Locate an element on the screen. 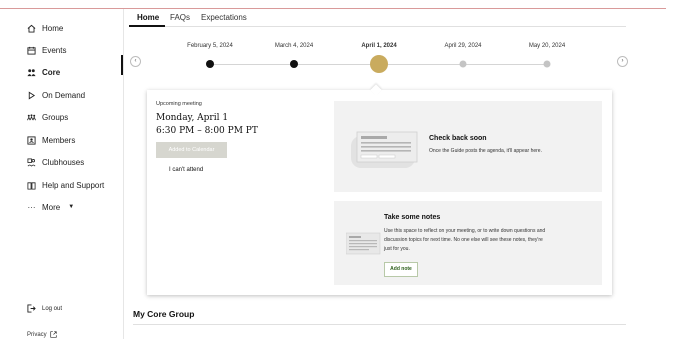 The height and width of the screenshot is (339, 673). logout-label: Log out is located at coordinates (52, 308).